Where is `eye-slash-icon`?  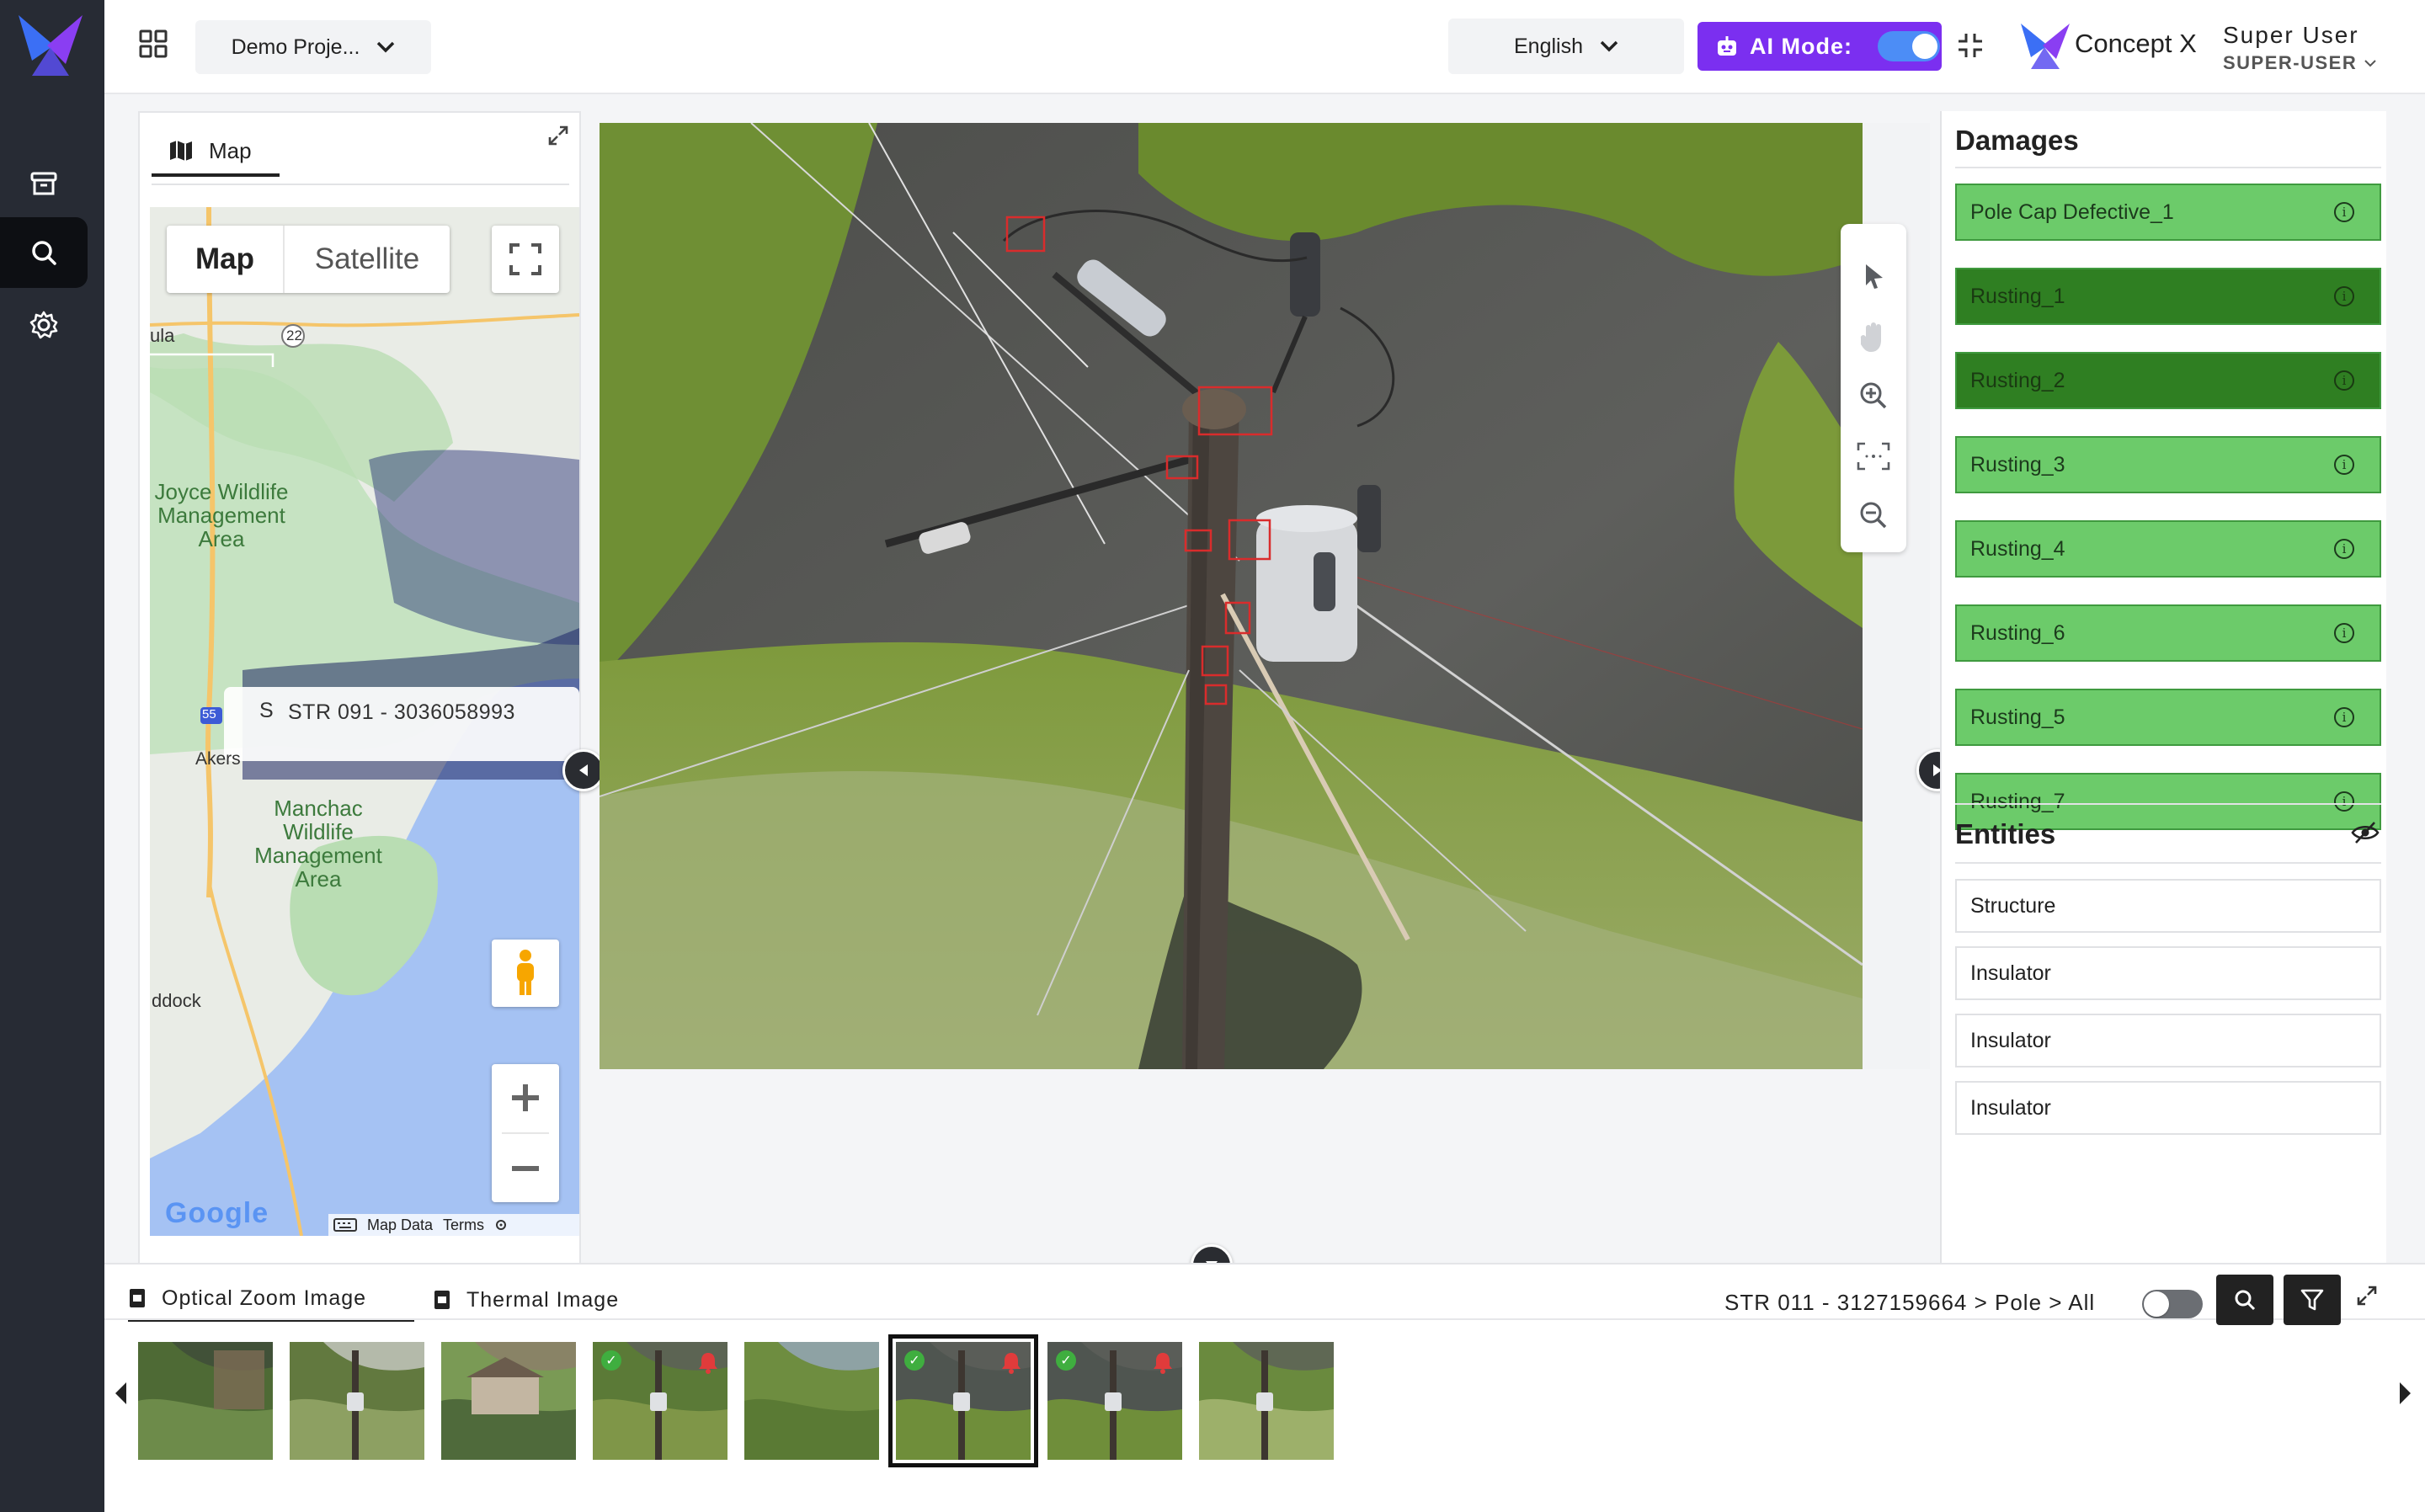 eye-slash-icon is located at coordinates (2365, 833).